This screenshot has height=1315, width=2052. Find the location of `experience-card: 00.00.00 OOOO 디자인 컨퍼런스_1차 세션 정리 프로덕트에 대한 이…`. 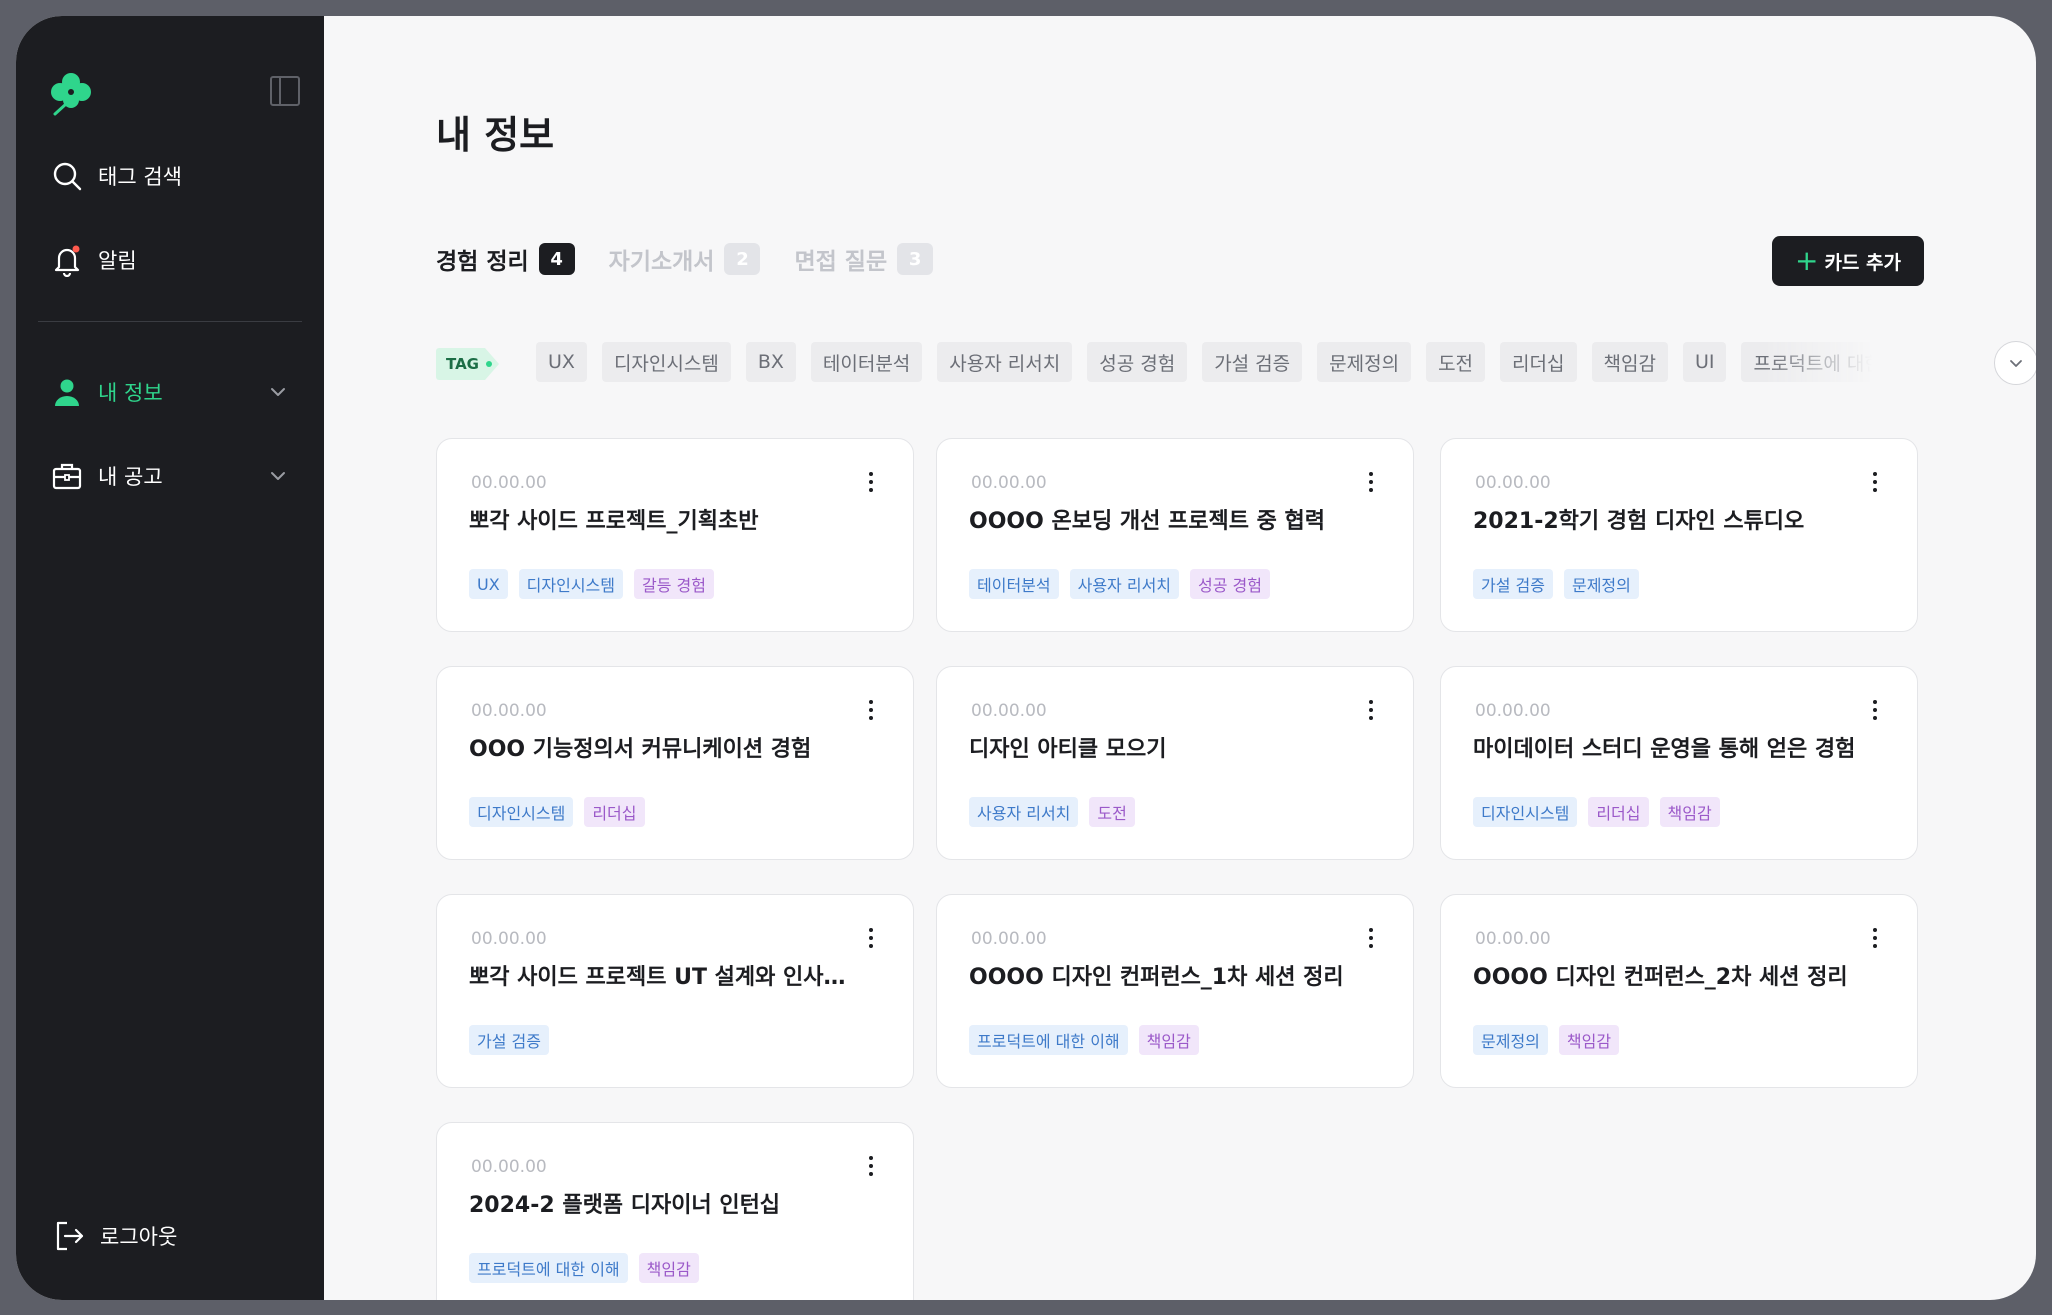

experience-card: 00.00.00 OOOO 디자인 컨퍼런스_1차 세션 정리 프로덕트에 대한 이… is located at coordinates (1175, 991).